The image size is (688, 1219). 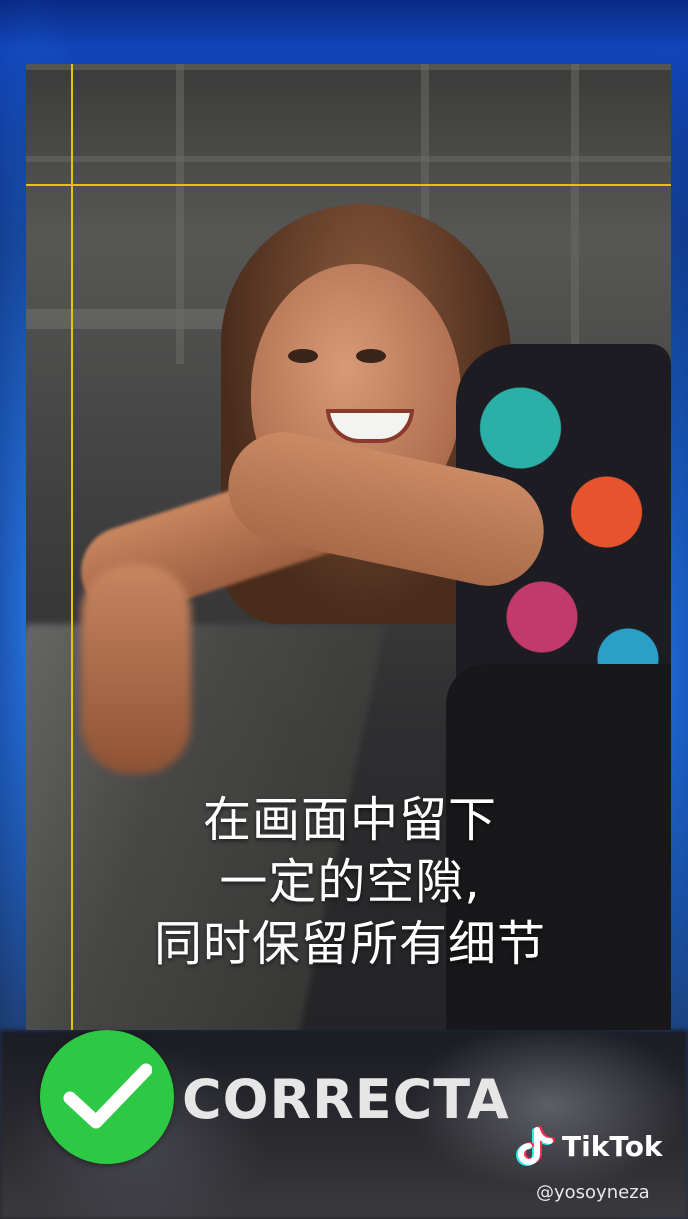 I want to click on hand, so click(x=136, y=669).